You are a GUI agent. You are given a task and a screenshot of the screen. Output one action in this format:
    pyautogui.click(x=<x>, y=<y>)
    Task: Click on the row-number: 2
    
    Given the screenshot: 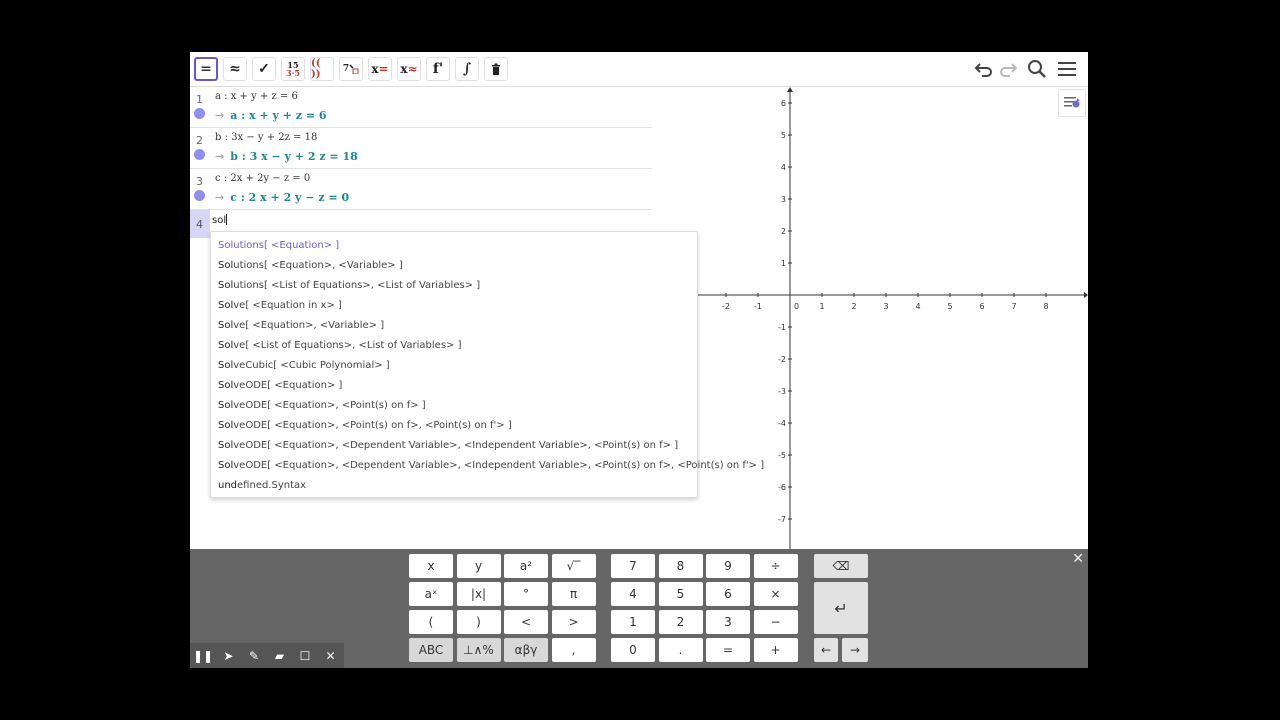 What is the action you would take?
    pyautogui.click(x=199, y=140)
    